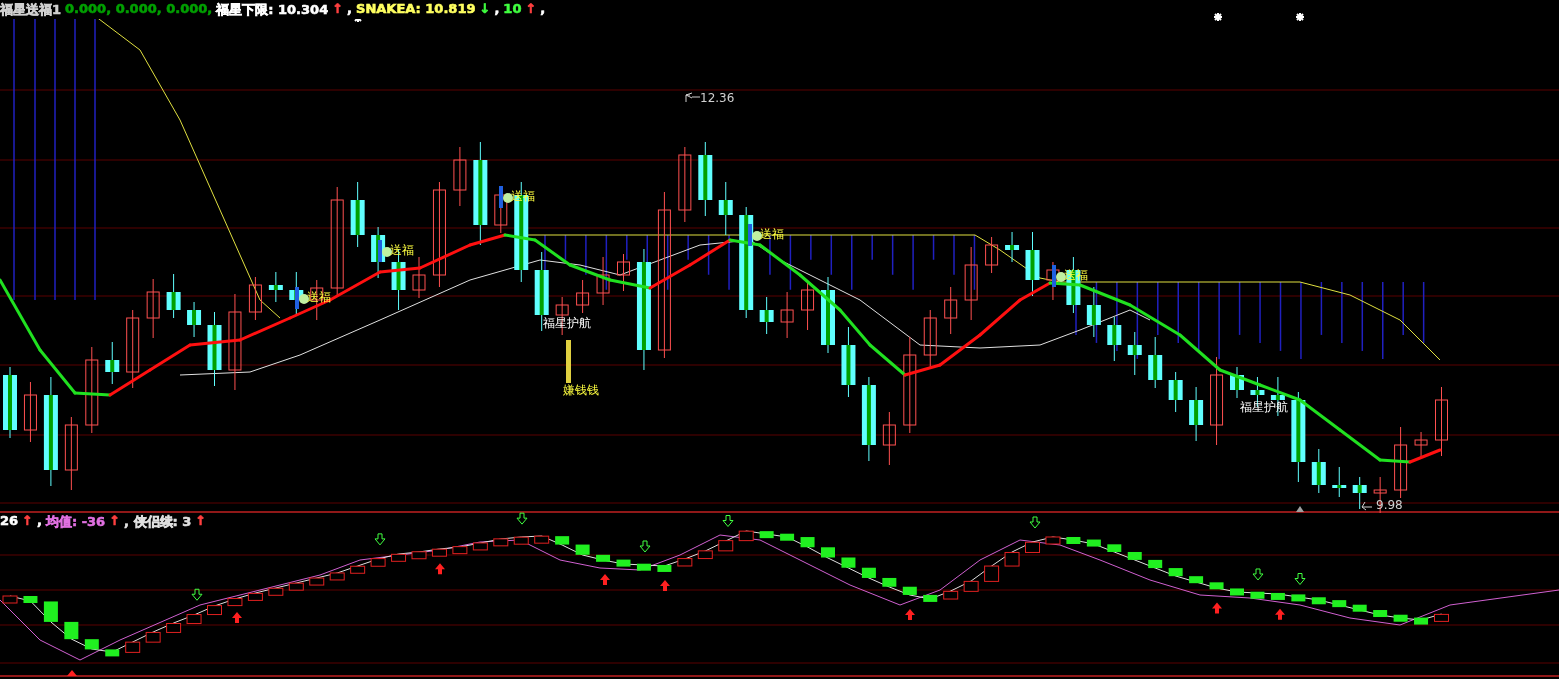  I want to click on chart-label: 嫌钱钱, so click(581, 390).